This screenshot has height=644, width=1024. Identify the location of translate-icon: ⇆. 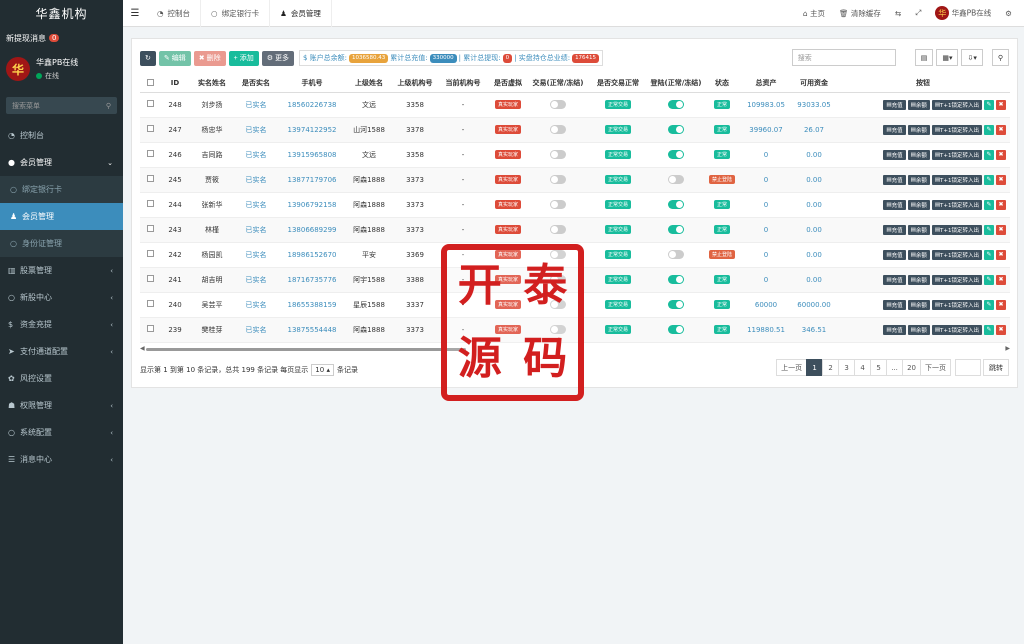
(898, 13).